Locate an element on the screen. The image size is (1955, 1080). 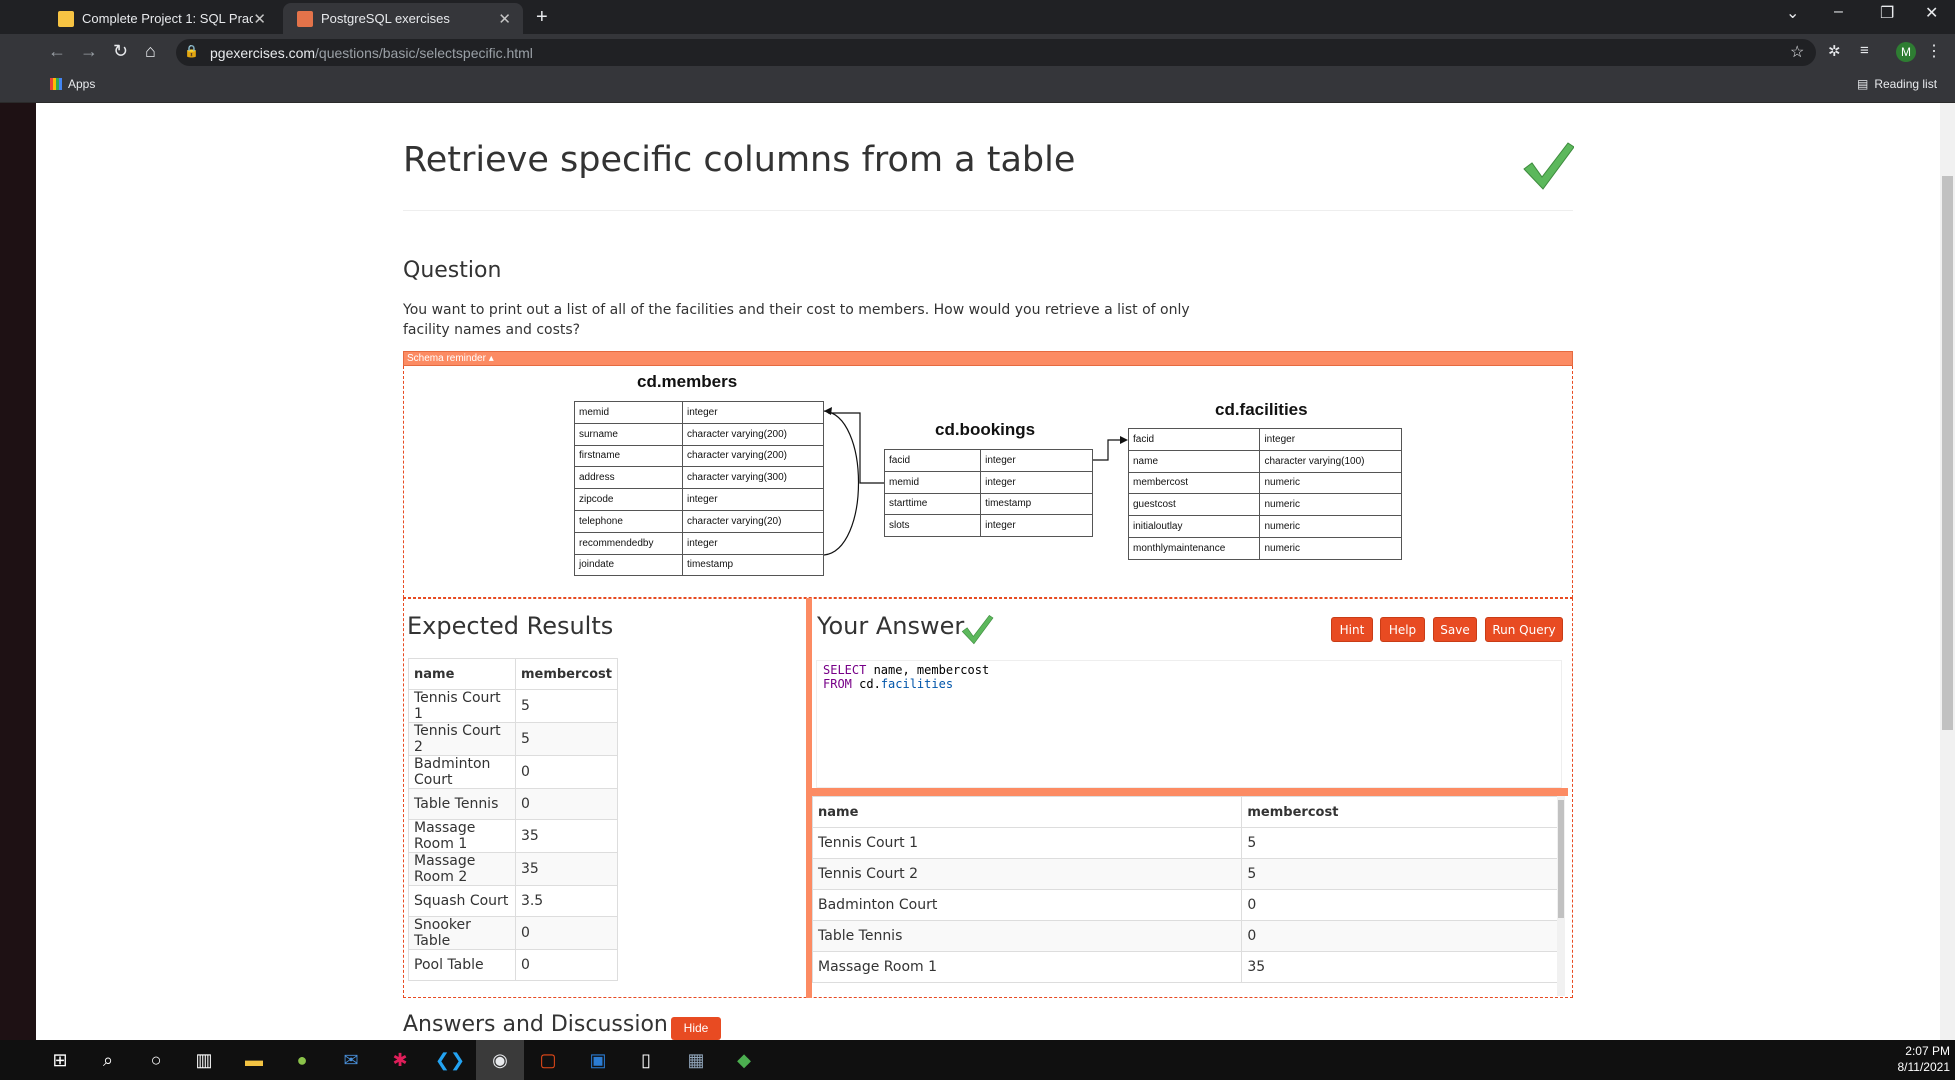
schema-row: guestcost numeric is located at coordinates (1264, 505).